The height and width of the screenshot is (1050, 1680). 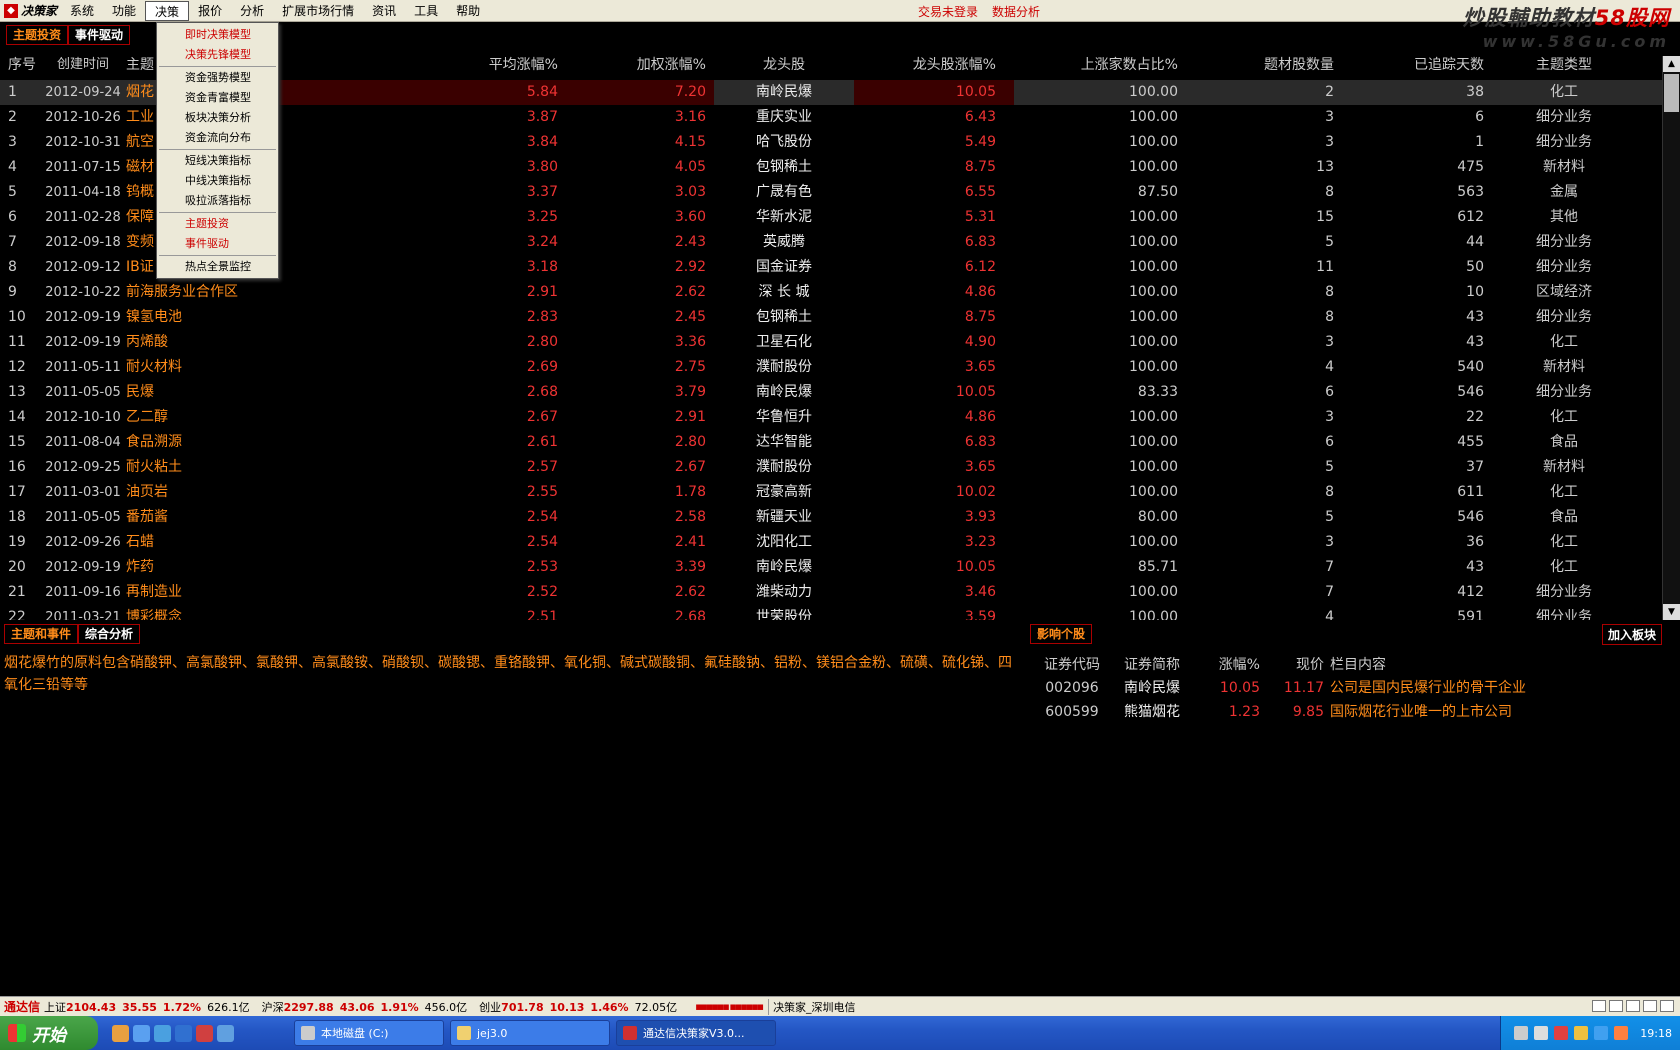 I want to click on col-header: 加权涨幅%, so click(x=640, y=65).